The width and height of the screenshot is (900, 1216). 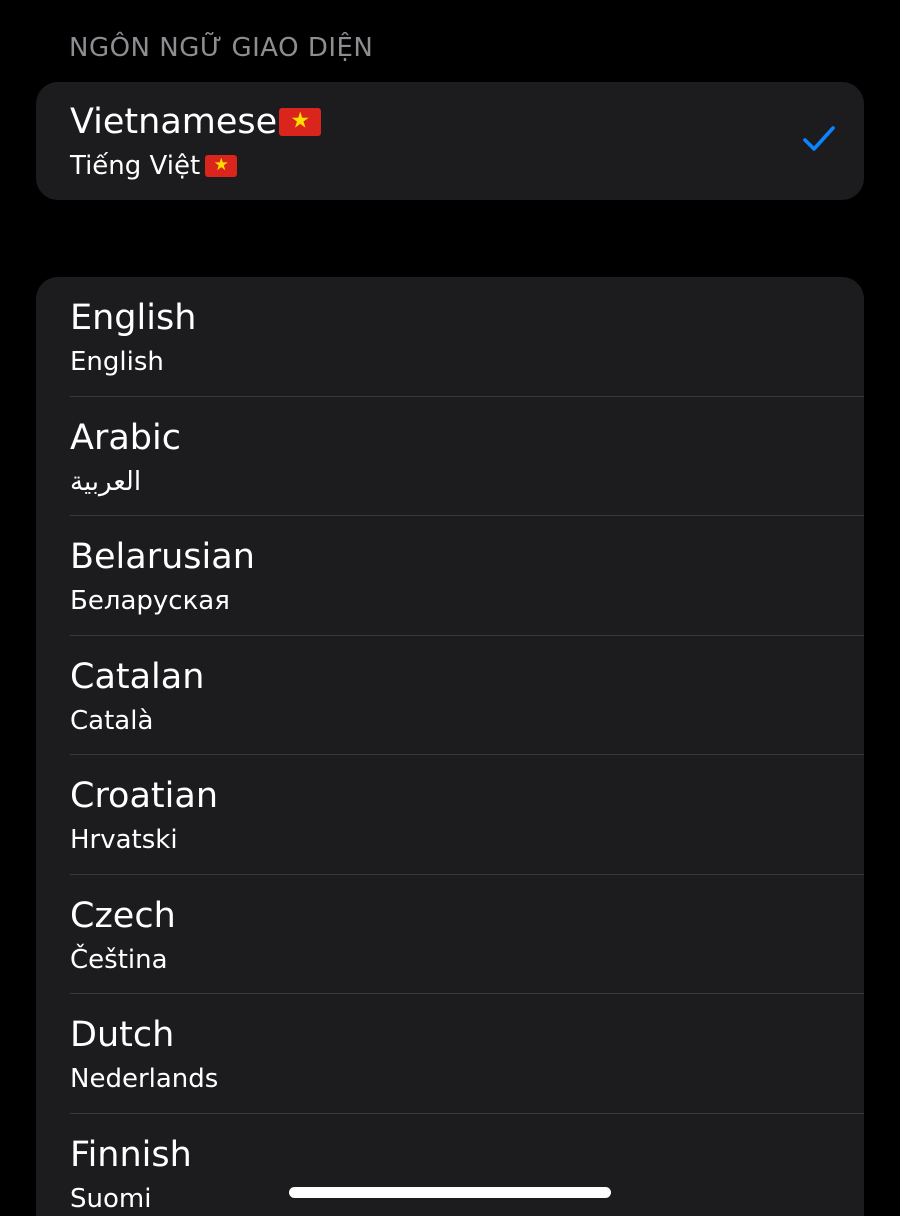 What do you see at coordinates (450, 934) in the screenshot?
I see `language-row-czech: Czech Čeština` at bounding box center [450, 934].